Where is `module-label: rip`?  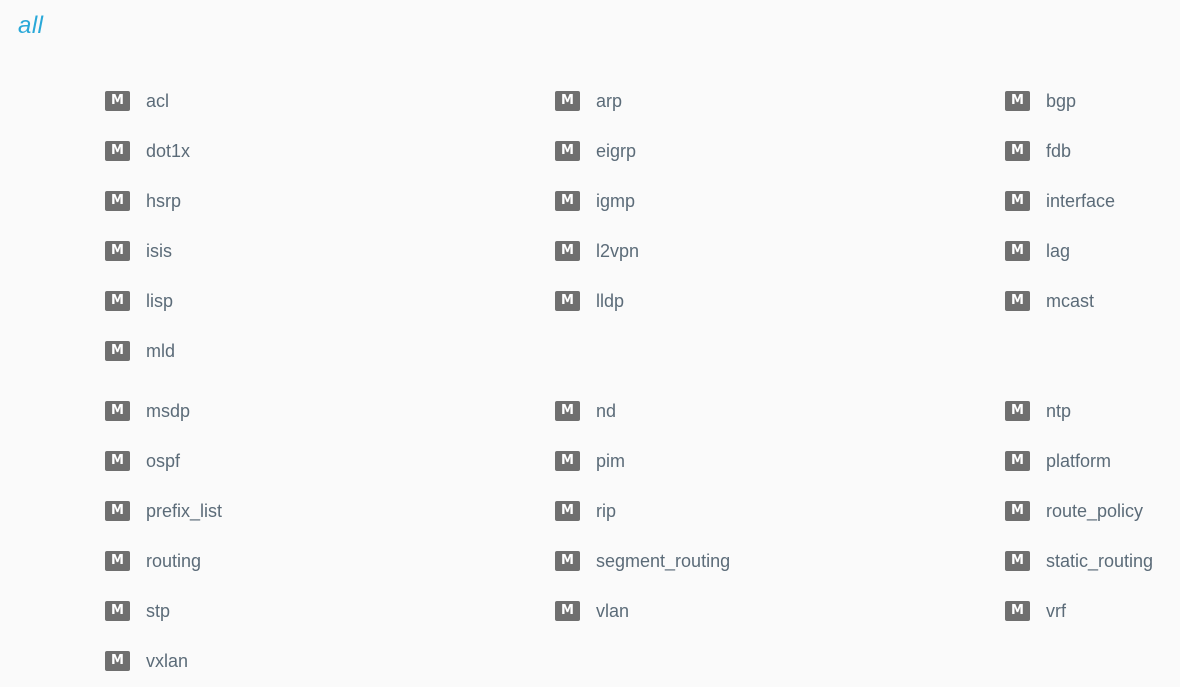
module-label: rip is located at coordinates (606, 511).